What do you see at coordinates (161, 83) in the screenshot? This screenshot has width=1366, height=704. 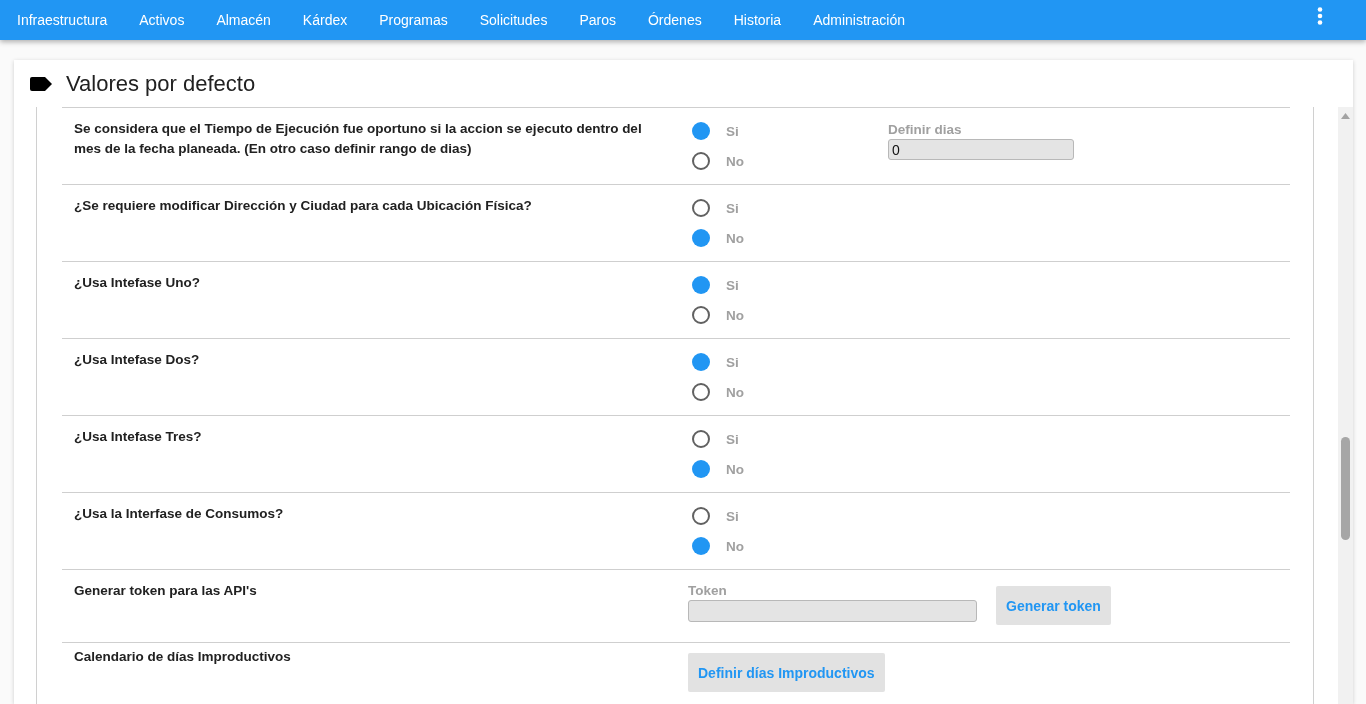 I see `card-title: Valores por defecto` at bounding box center [161, 83].